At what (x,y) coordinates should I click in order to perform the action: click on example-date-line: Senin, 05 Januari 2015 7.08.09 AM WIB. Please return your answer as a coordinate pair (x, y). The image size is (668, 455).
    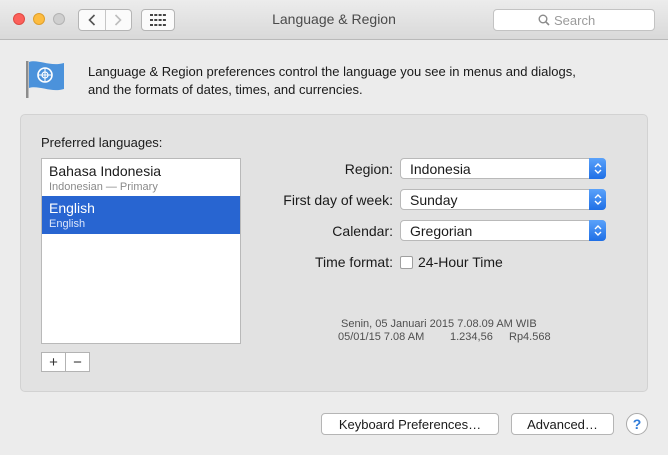
    Looking at the image, I should click on (439, 324).